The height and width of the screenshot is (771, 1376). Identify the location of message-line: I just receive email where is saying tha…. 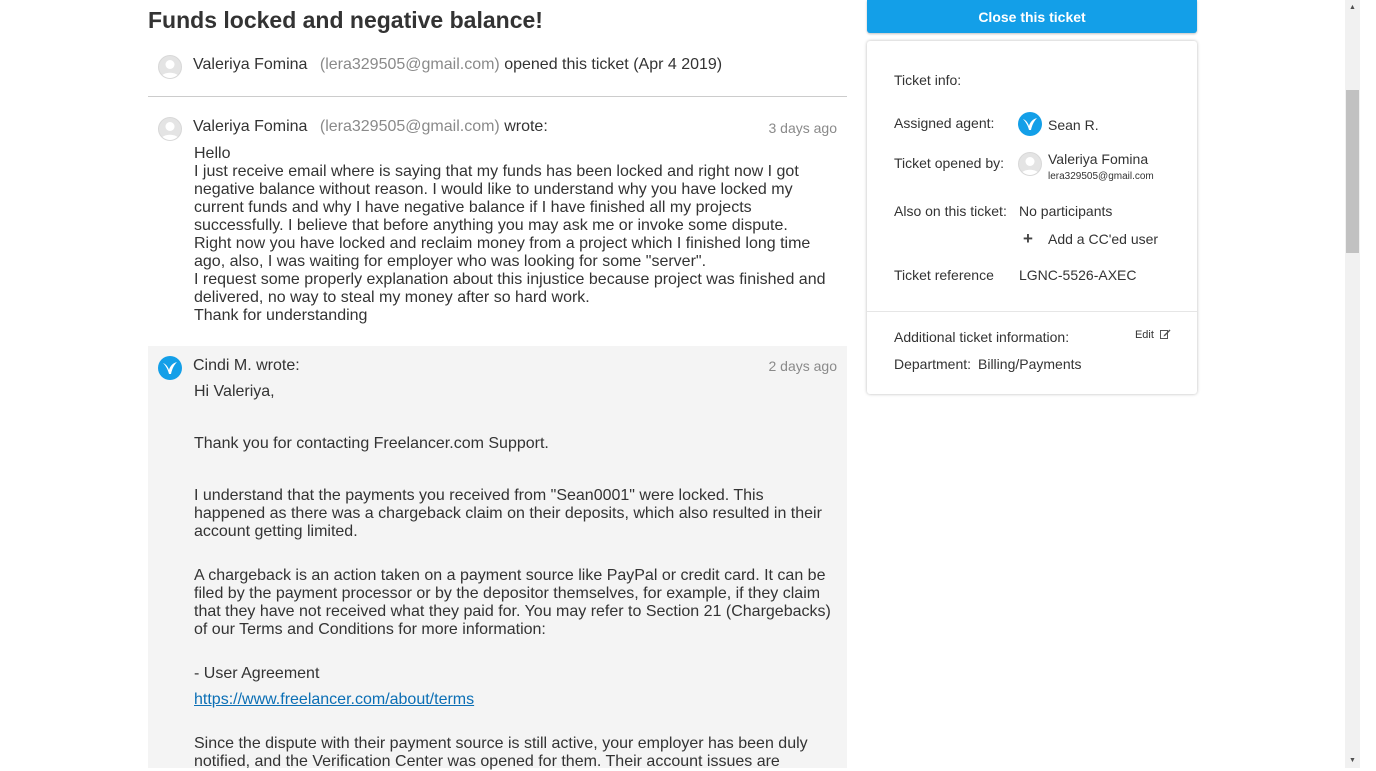
(496, 198).